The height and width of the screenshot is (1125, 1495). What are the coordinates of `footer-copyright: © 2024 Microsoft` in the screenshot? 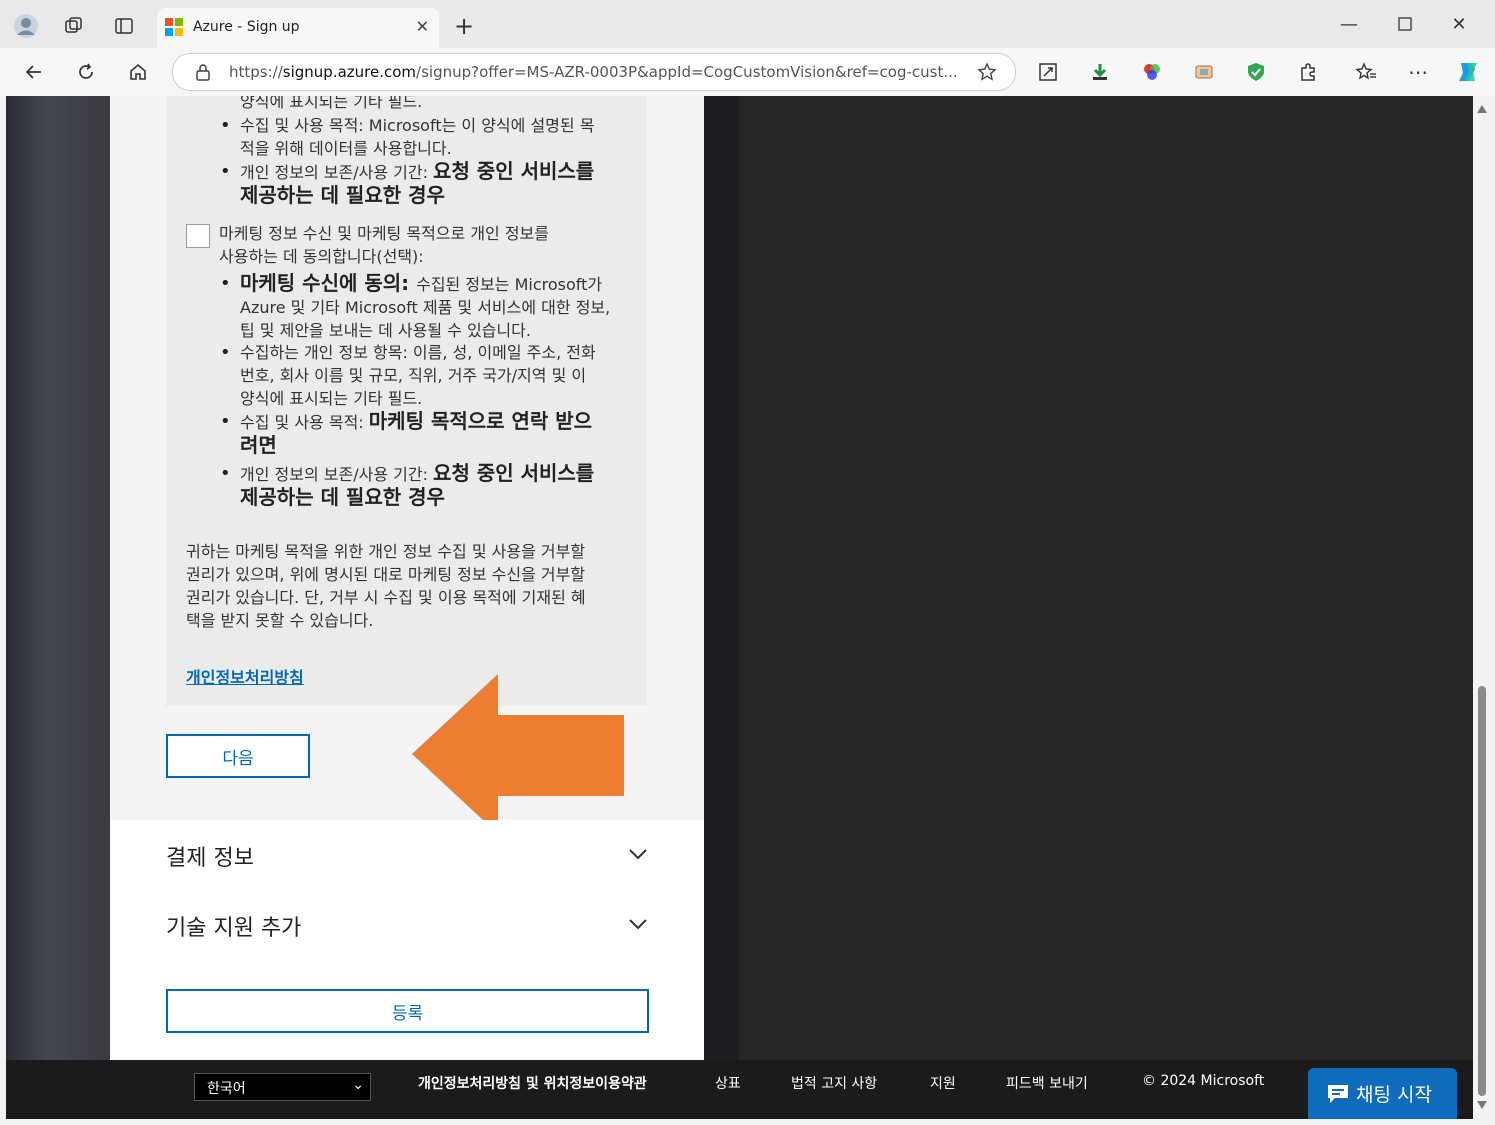 It's located at (1203, 1081).